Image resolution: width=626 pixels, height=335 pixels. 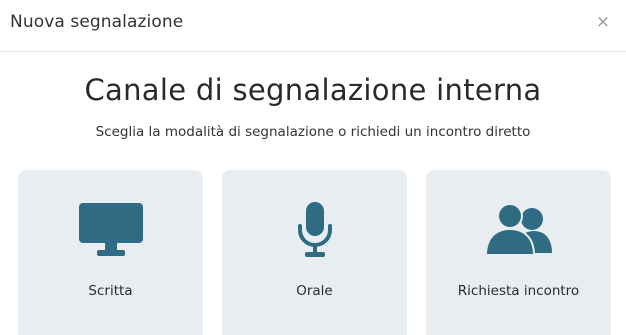 What do you see at coordinates (518, 291) in the screenshot?
I see `option-label-meeting-request: Richiesta incontro` at bounding box center [518, 291].